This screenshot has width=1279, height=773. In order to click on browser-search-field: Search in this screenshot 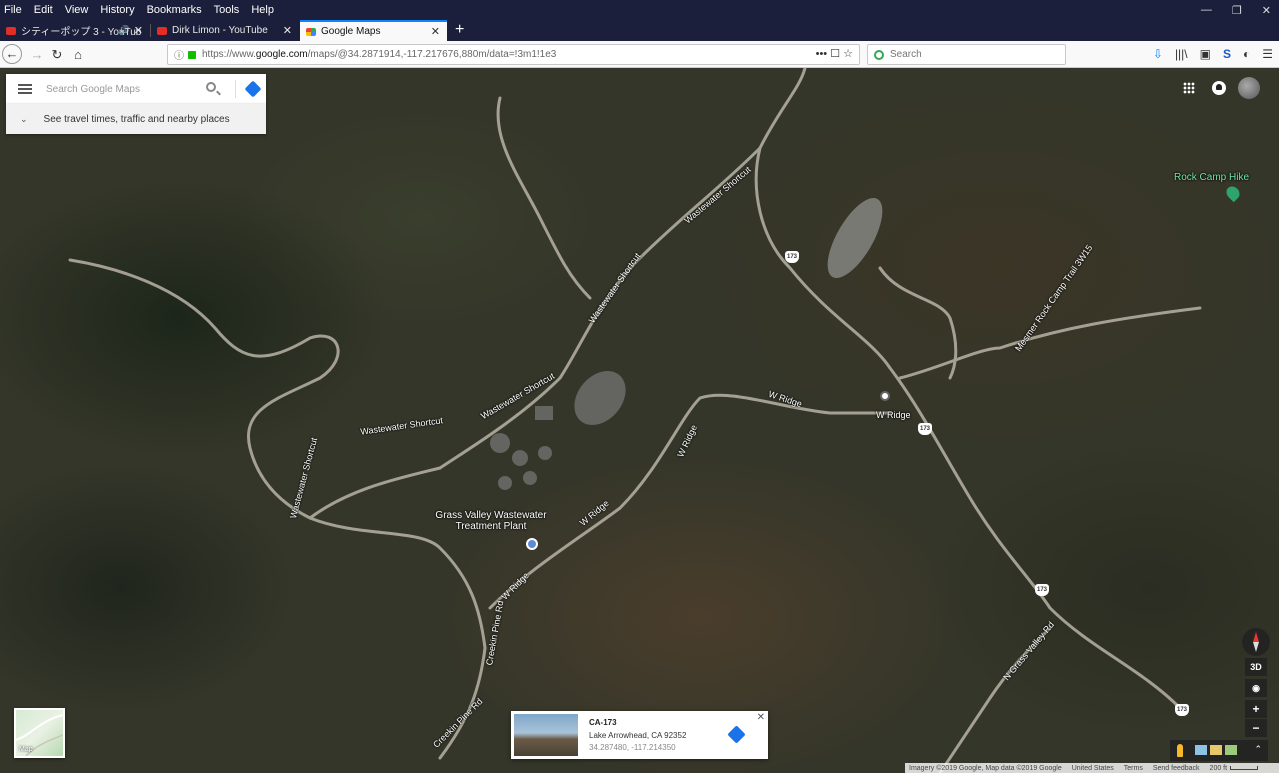, I will do `click(966, 54)`.